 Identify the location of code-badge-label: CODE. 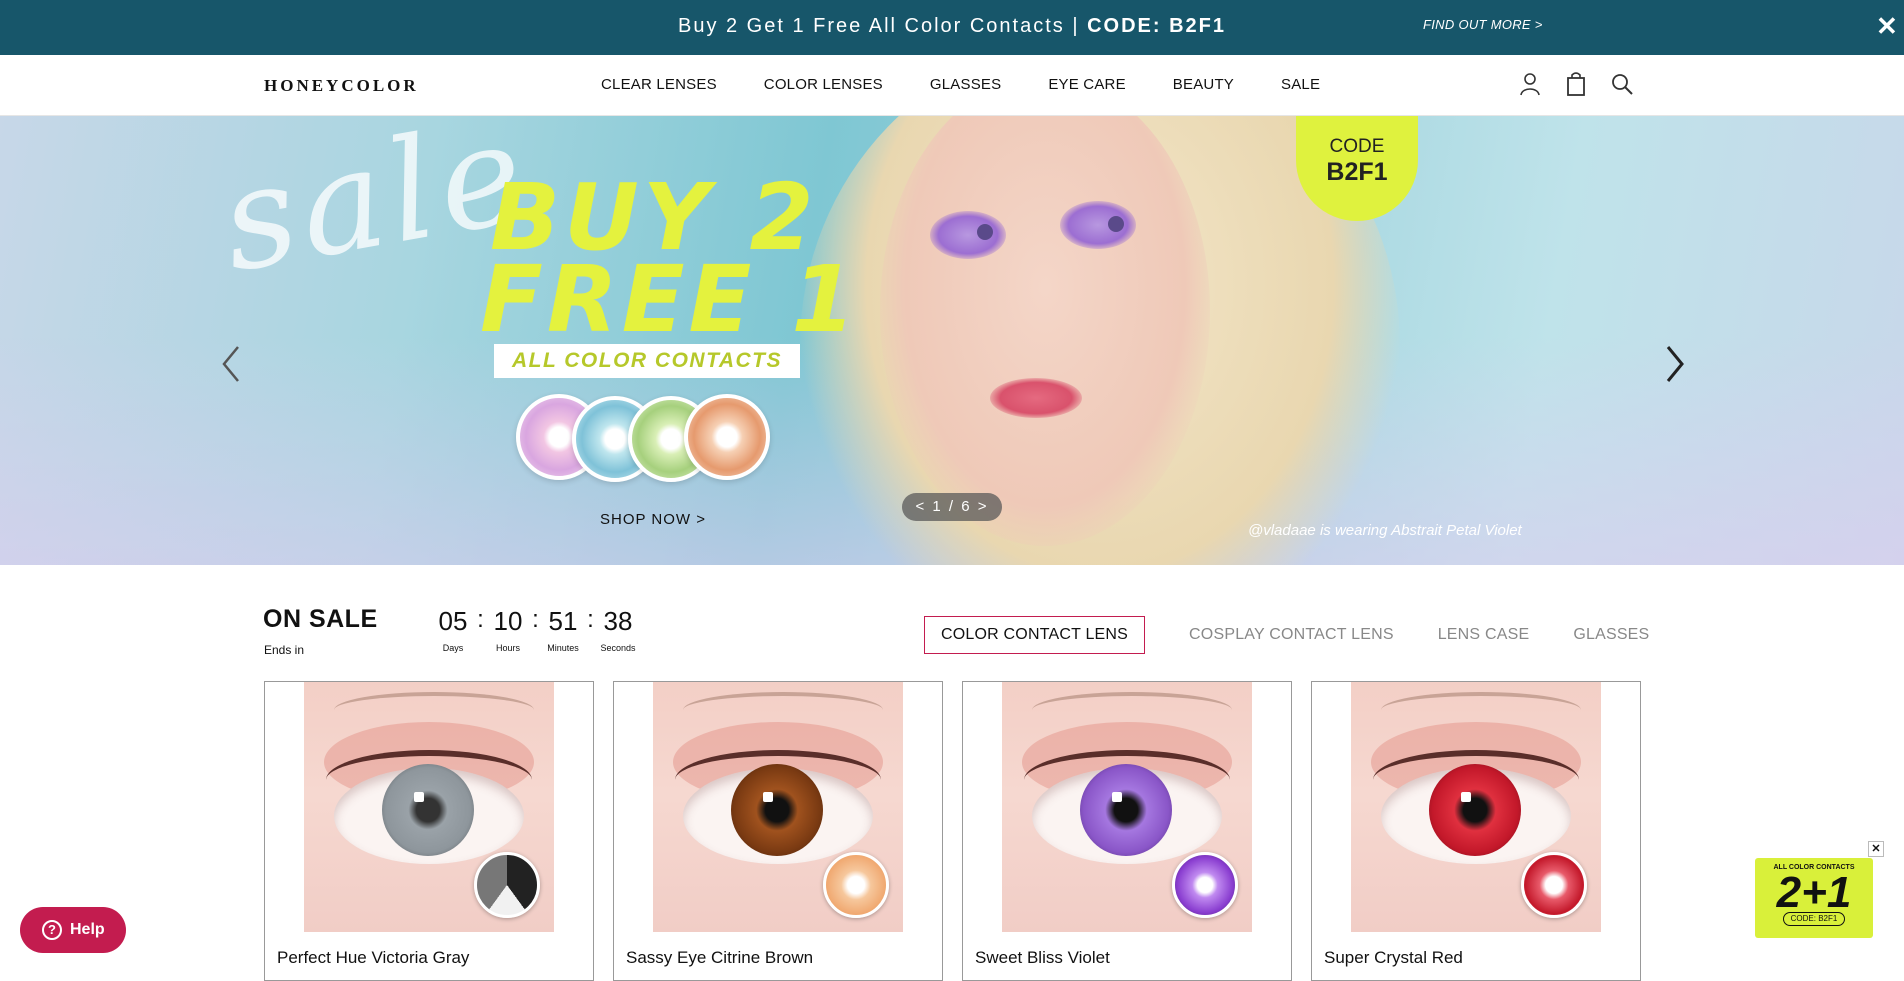
(1357, 146).